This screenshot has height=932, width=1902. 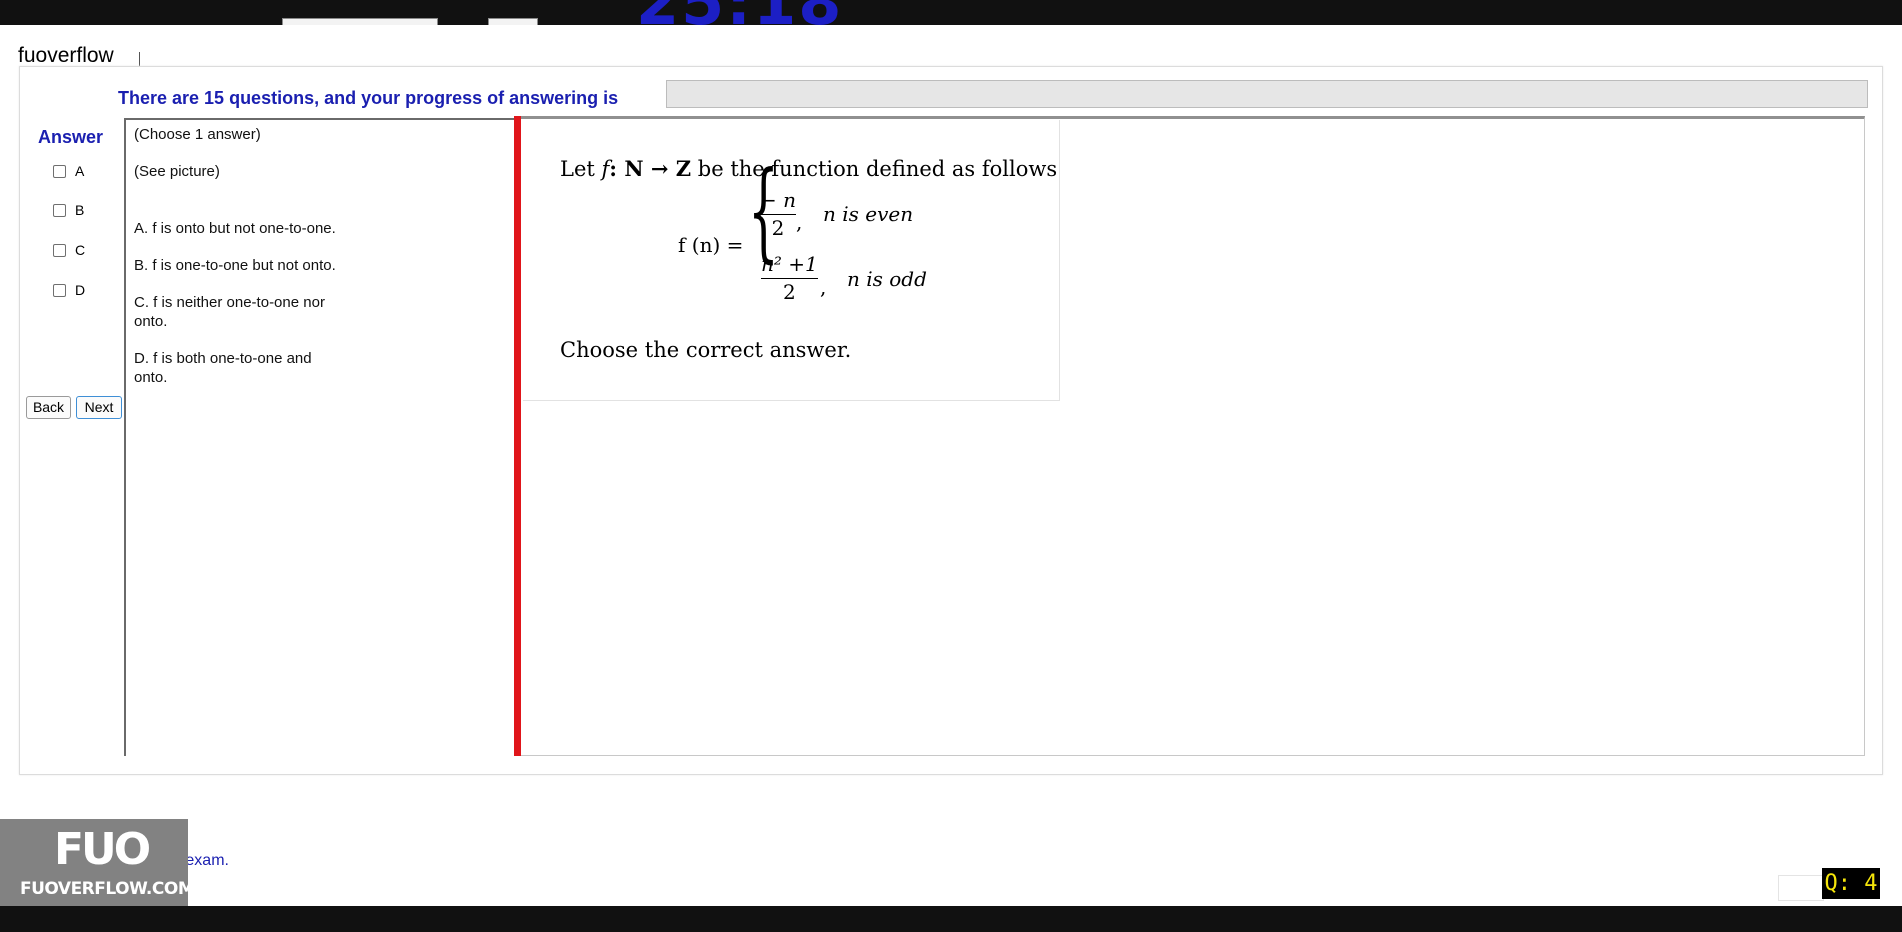 What do you see at coordinates (66, 55) in the screenshot?
I see `app-name: fuoverflow` at bounding box center [66, 55].